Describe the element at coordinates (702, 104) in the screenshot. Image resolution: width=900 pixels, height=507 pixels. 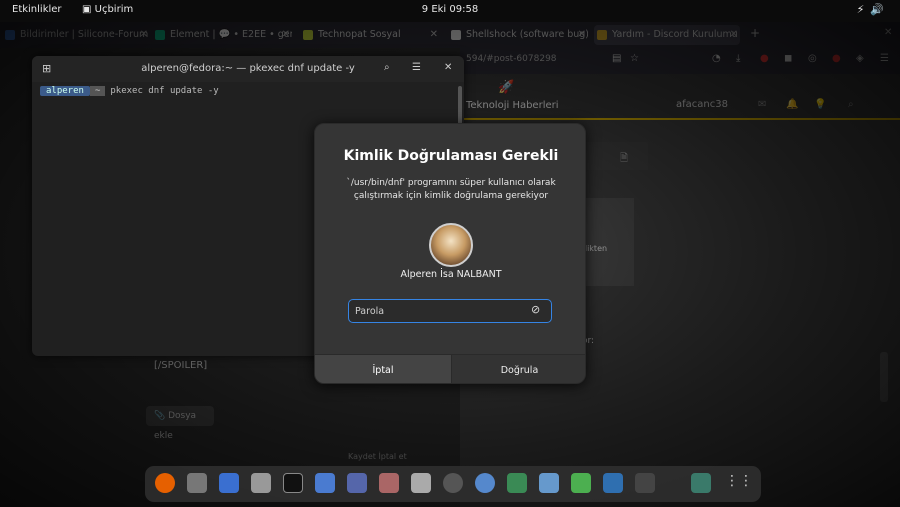
I see `user-menu: afacanc38` at that location.